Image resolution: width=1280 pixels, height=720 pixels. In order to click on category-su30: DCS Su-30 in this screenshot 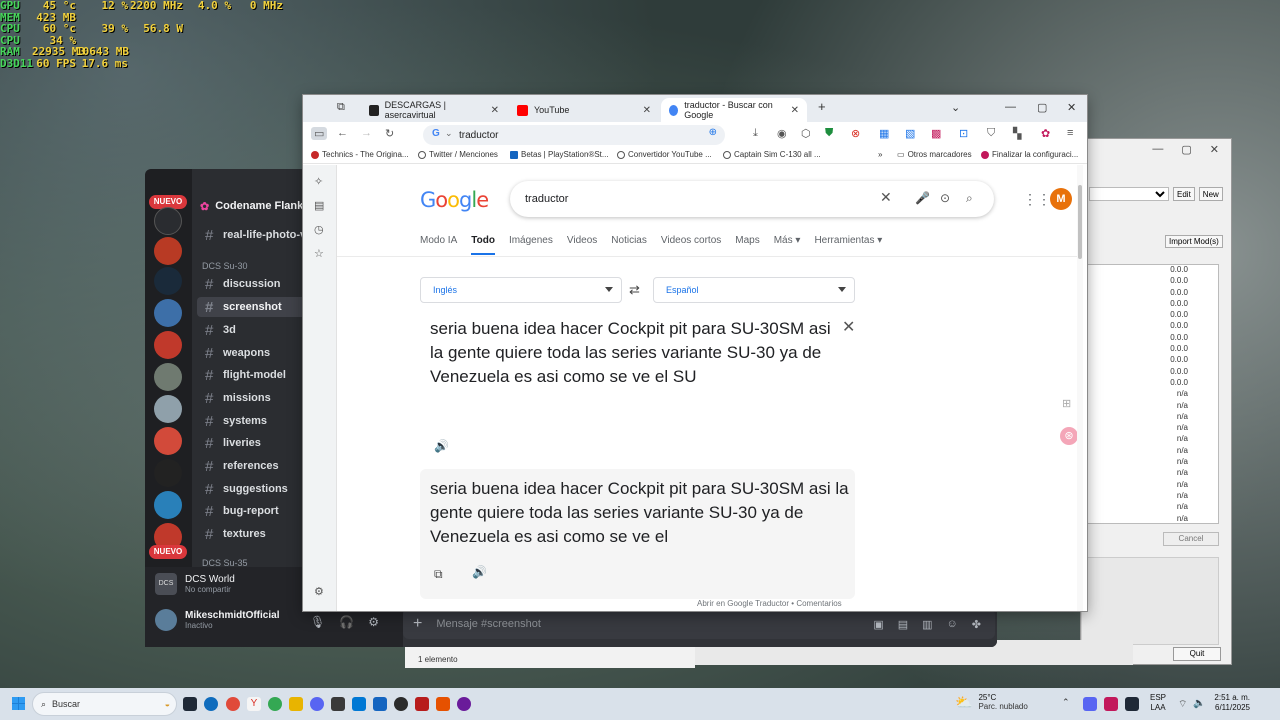, I will do `click(225, 266)`.